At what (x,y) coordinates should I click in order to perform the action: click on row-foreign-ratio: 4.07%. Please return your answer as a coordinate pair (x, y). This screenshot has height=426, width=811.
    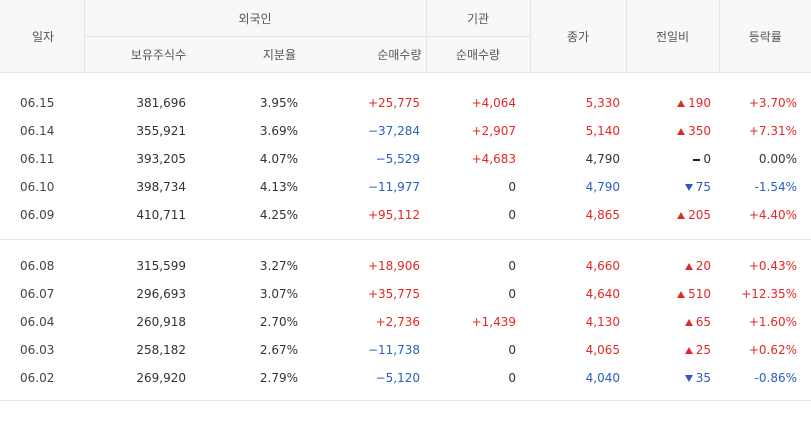
    Looking at the image, I should click on (278, 159).